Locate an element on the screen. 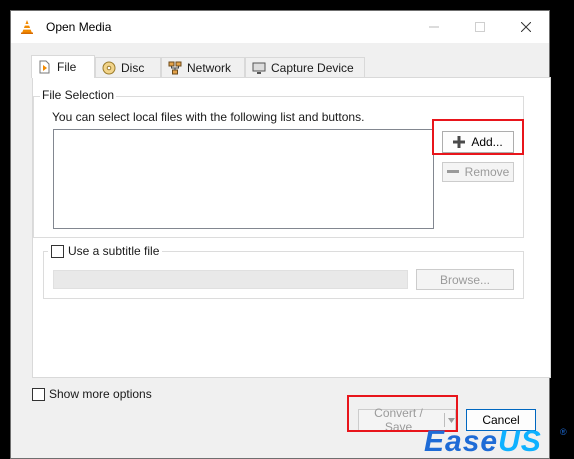 This screenshot has height=459, width=574. tab-capture-device: Capture Device is located at coordinates (305, 67).